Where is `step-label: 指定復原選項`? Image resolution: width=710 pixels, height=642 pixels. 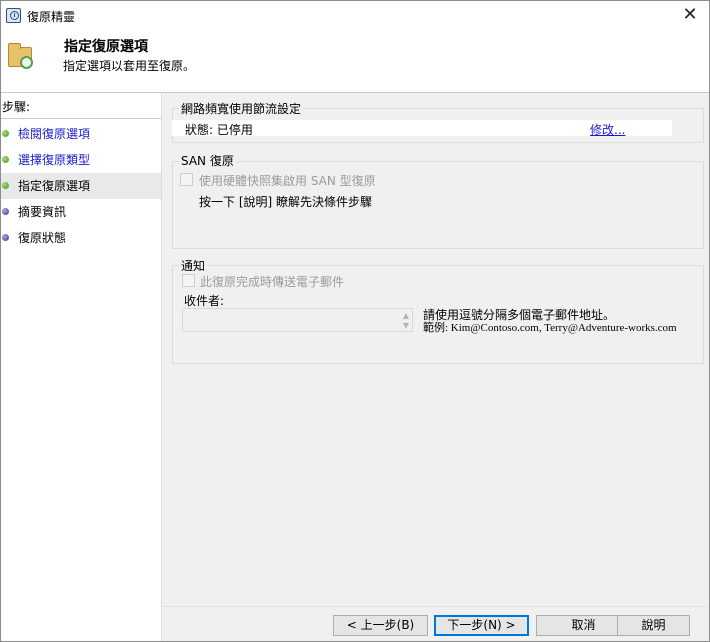 step-label: 指定復原選項 is located at coordinates (54, 186).